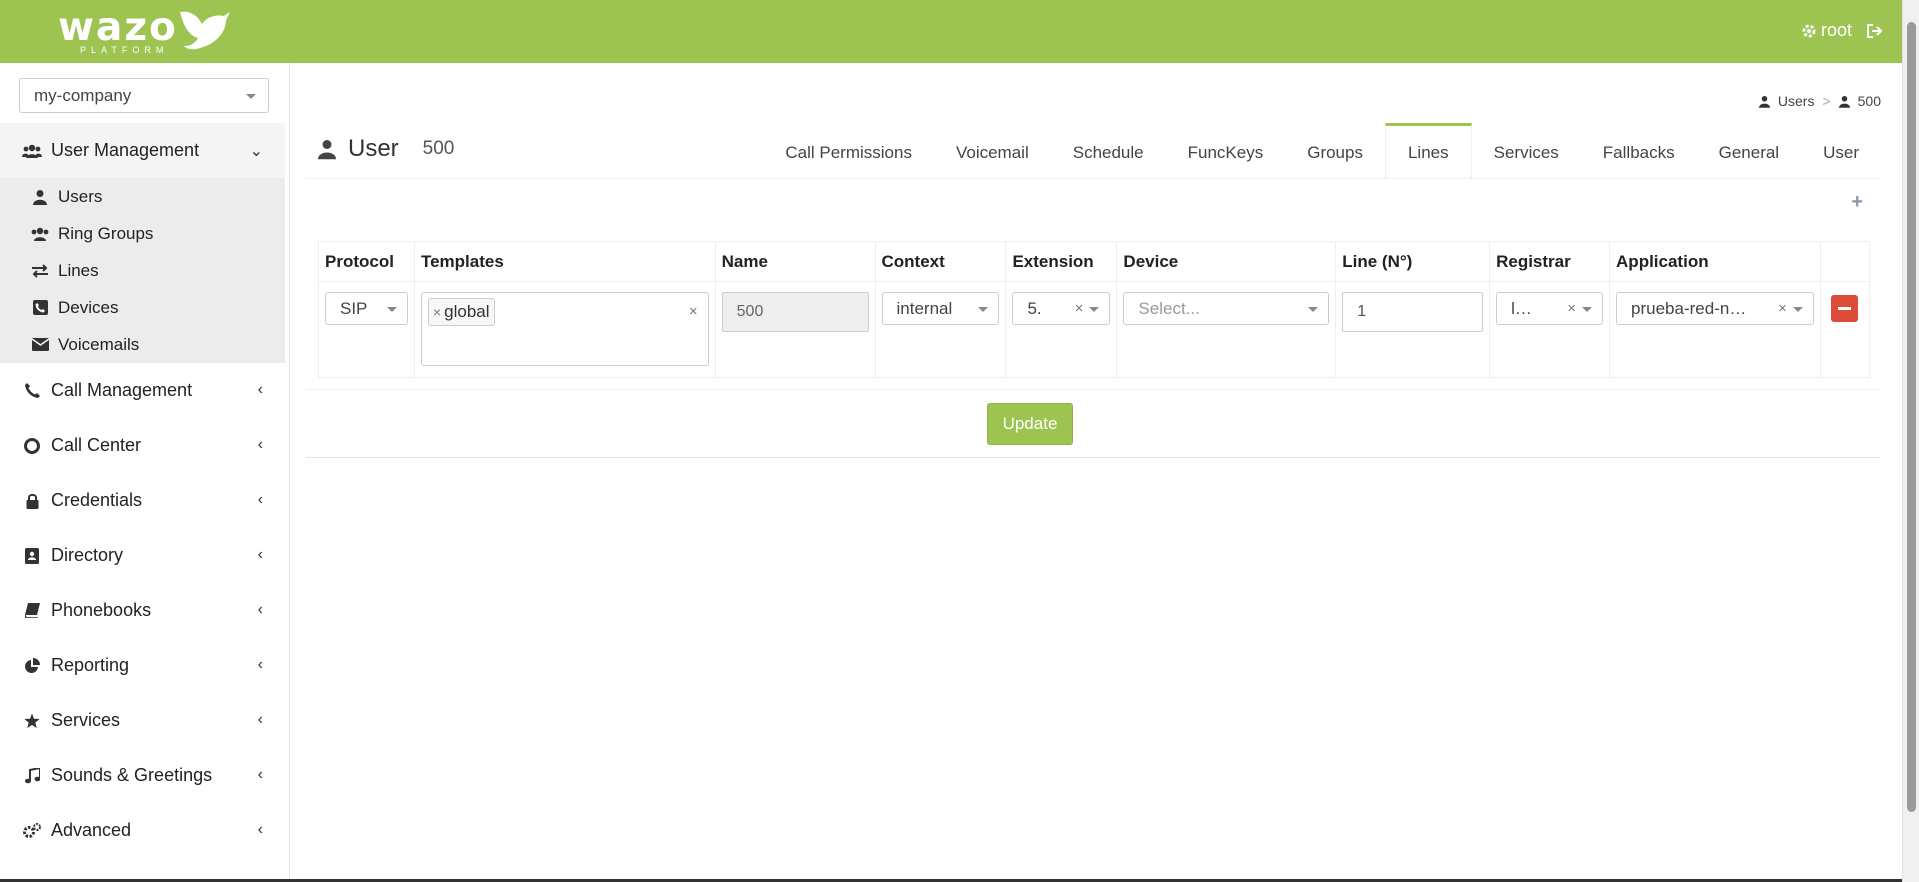  Describe the element at coordinates (32, 666) in the screenshot. I see `pie-chart-icon` at that location.